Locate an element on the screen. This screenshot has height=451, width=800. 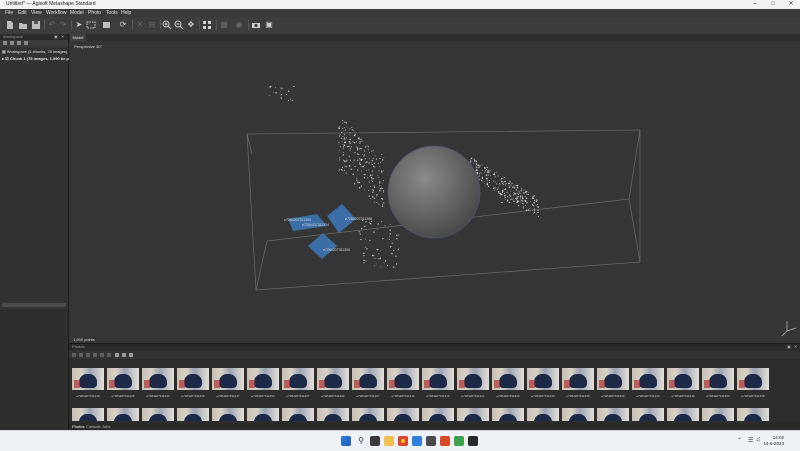
thumbnail-size-icon is located at coordinates (124, 355).